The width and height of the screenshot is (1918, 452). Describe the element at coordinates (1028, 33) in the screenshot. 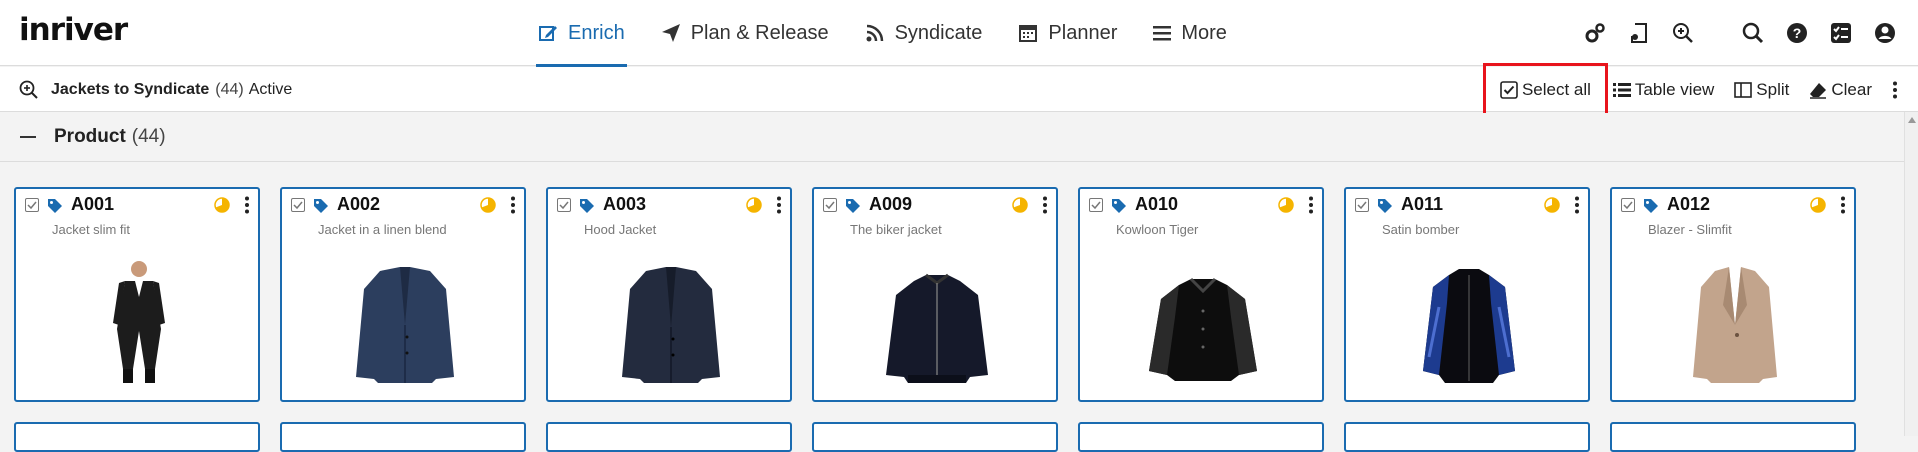

I see `calendar-icon` at that location.